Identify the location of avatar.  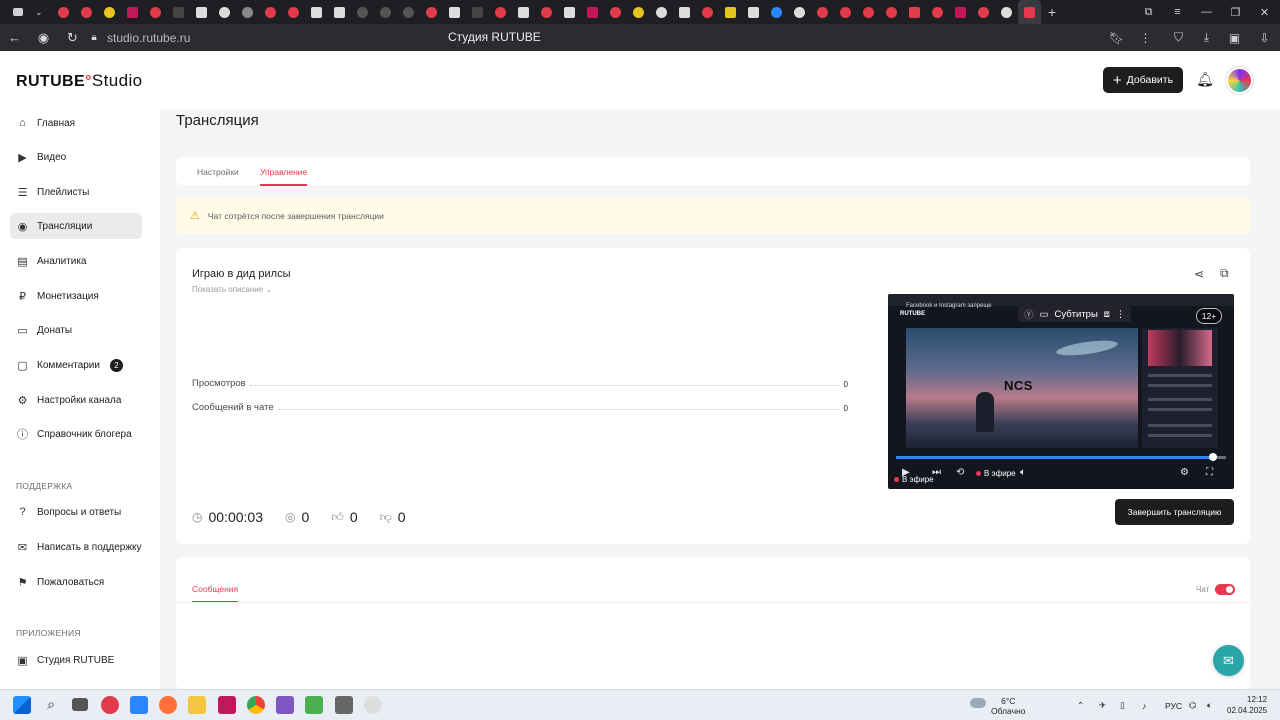
(1239, 80).